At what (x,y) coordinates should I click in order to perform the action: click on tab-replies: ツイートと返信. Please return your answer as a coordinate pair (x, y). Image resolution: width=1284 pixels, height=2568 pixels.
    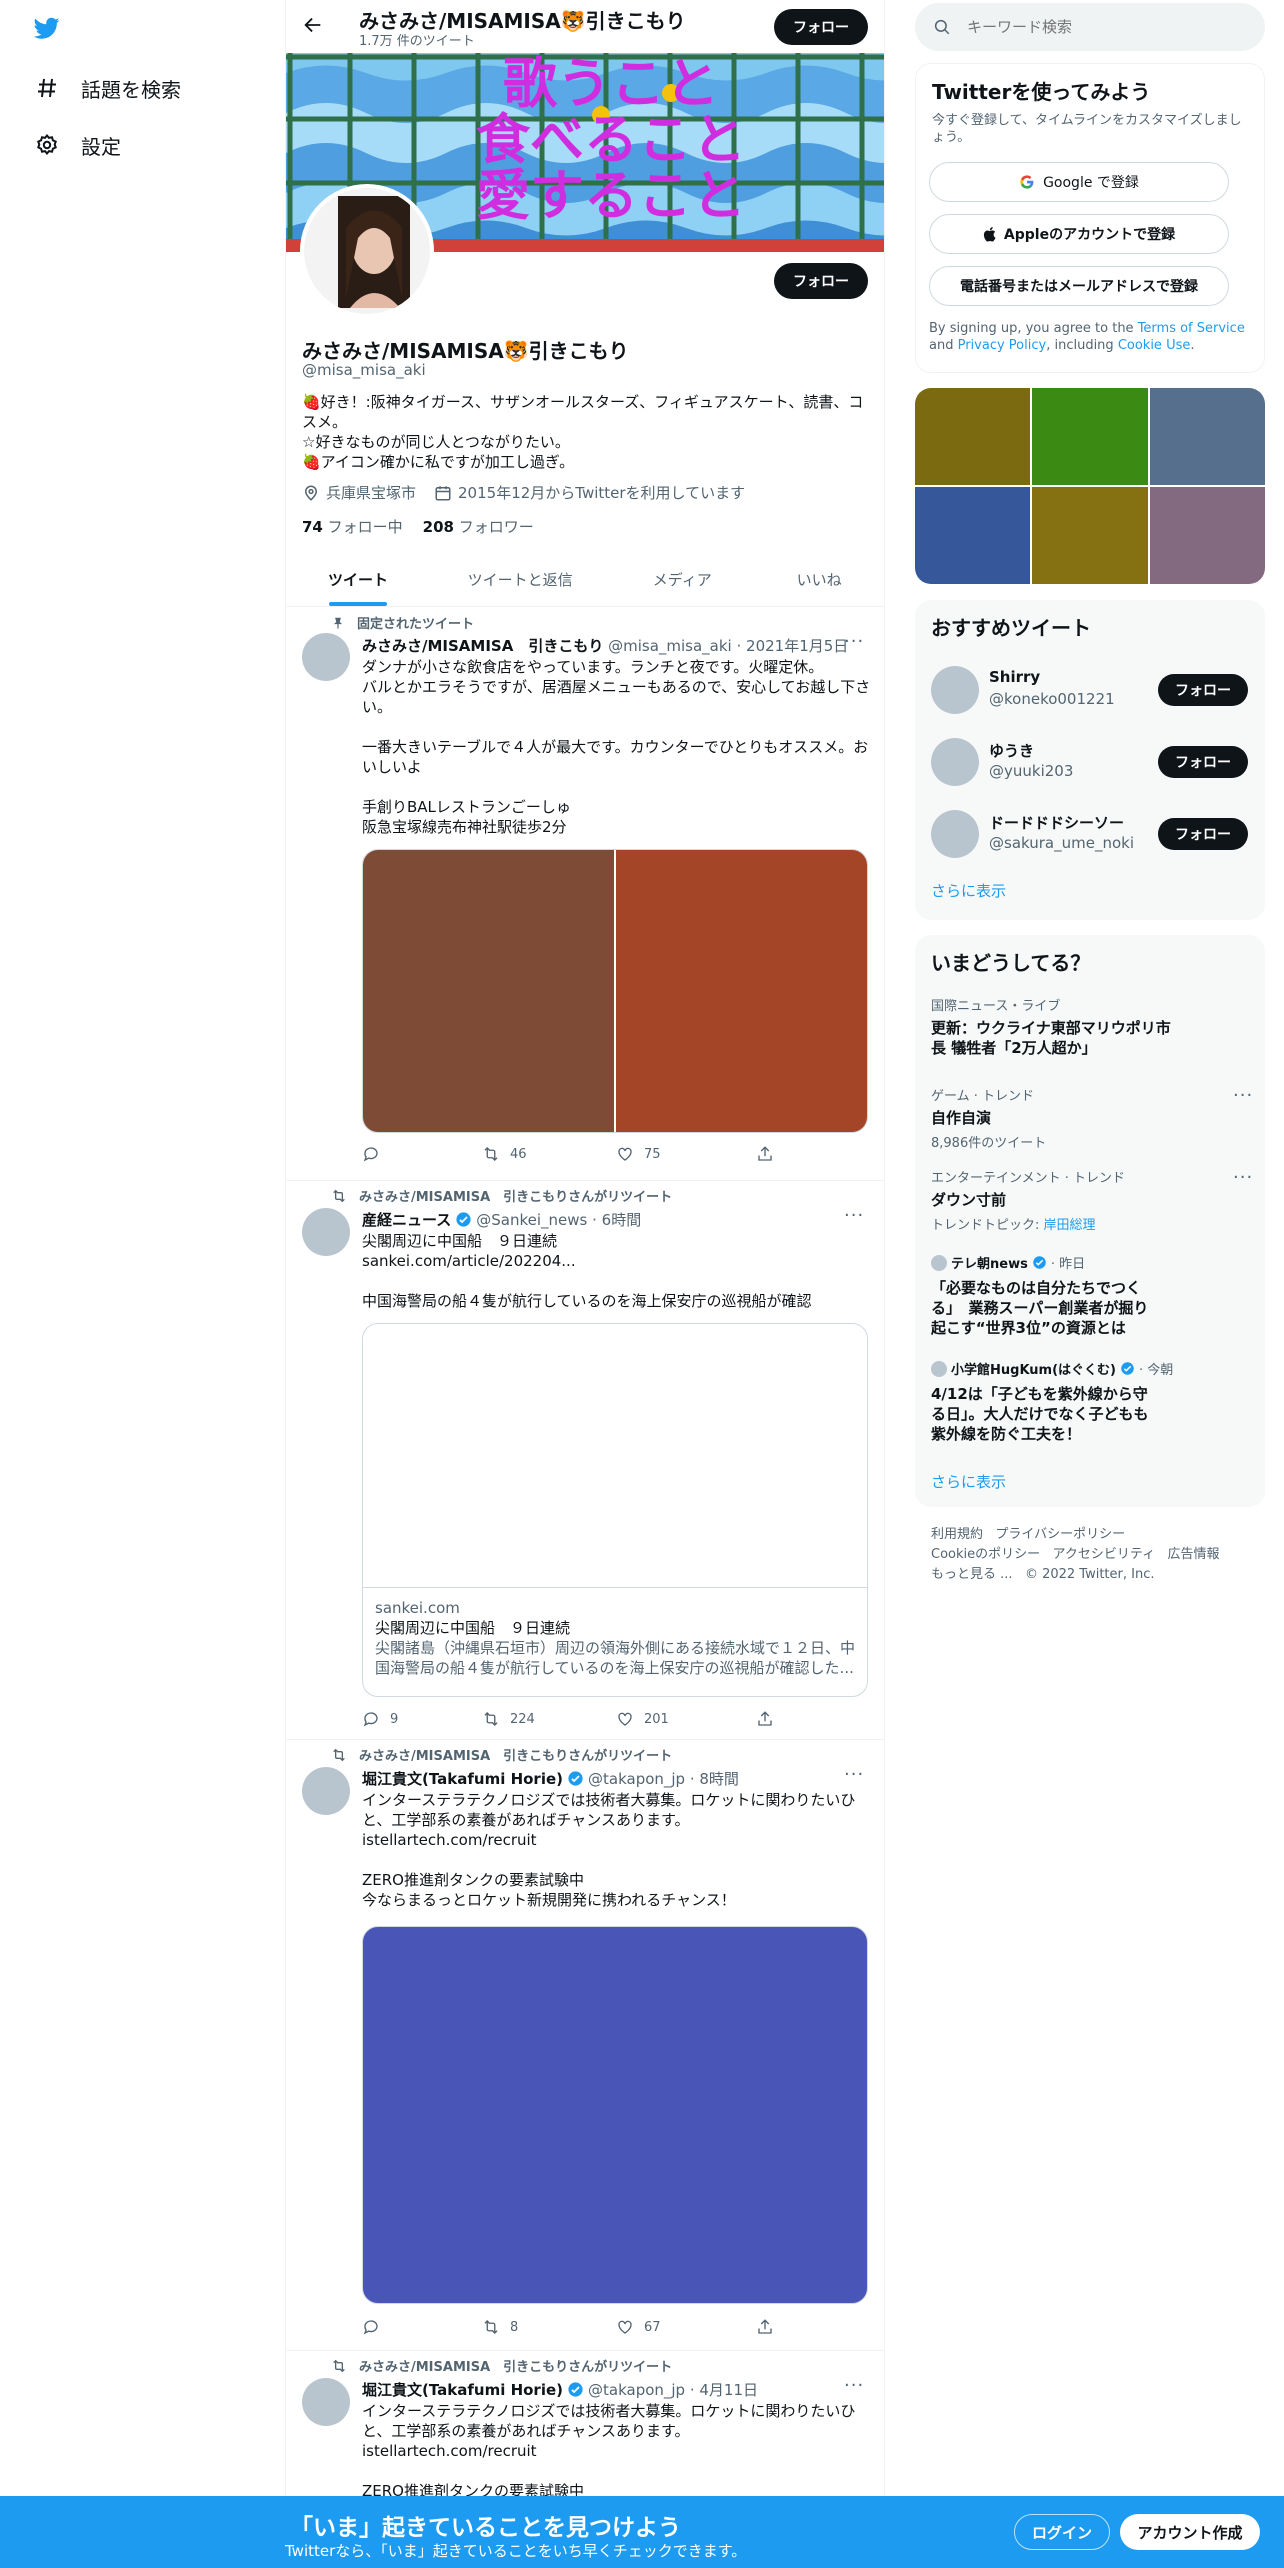
    Looking at the image, I should click on (520, 579).